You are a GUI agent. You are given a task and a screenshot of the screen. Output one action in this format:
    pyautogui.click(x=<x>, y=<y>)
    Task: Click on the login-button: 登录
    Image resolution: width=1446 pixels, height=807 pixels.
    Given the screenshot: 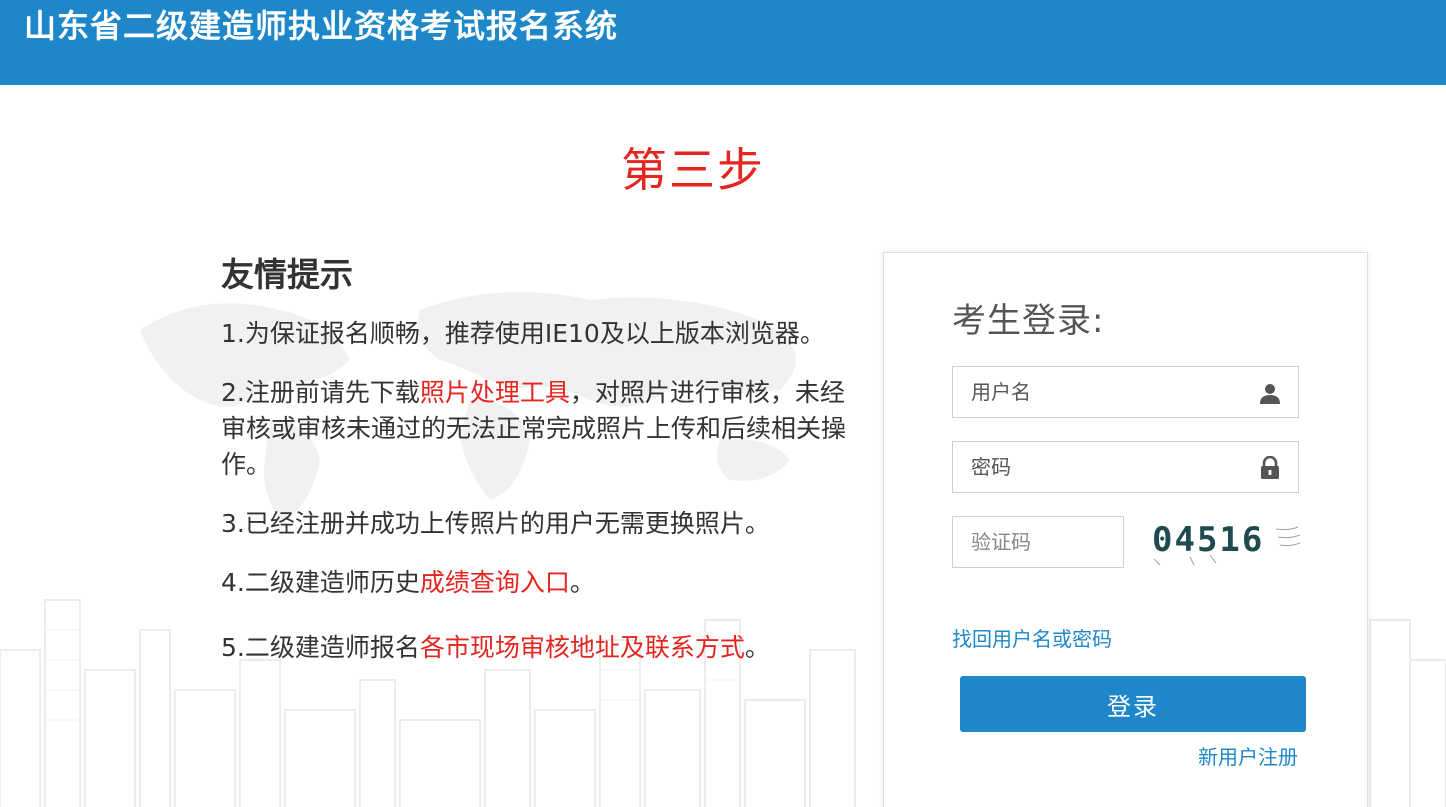 What is the action you would take?
    pyautogui.click(x=1133, y=704)
    